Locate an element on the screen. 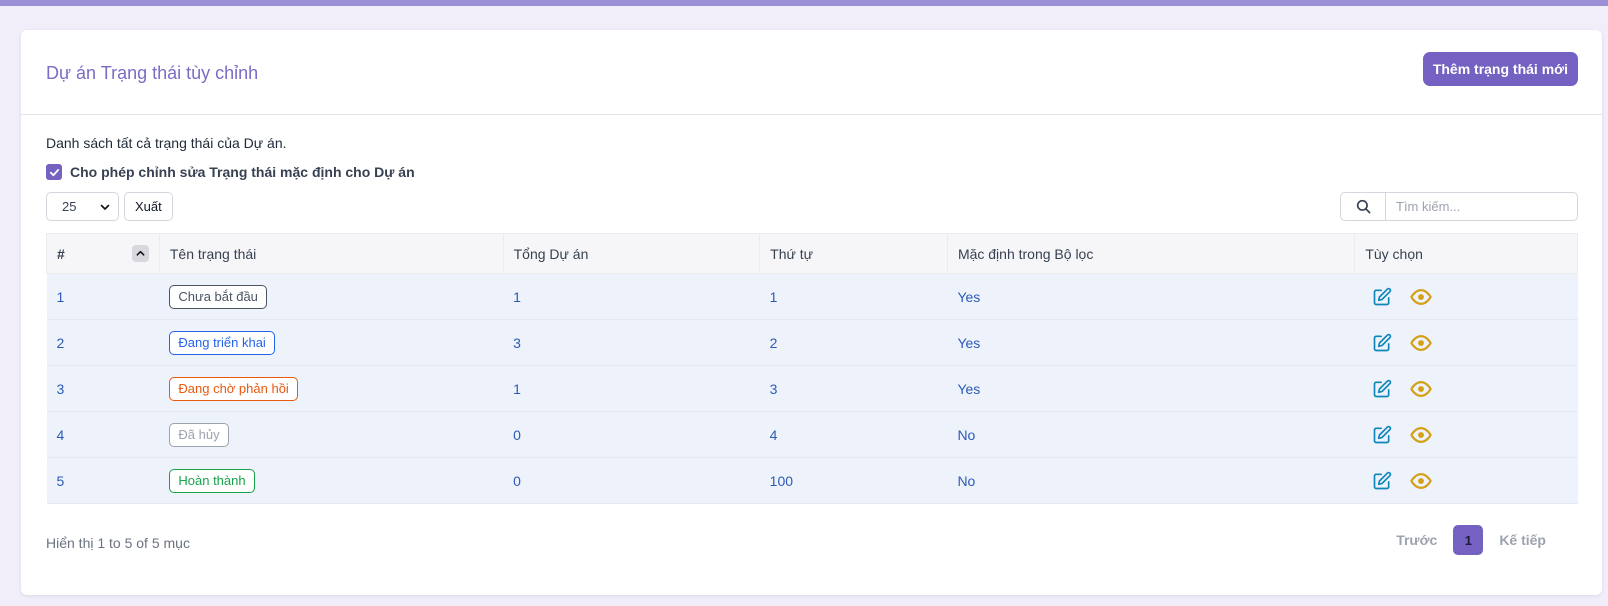 The image size is (1608, 606). row-name-cell: Đã hủy is located at coordinates (331, 435).